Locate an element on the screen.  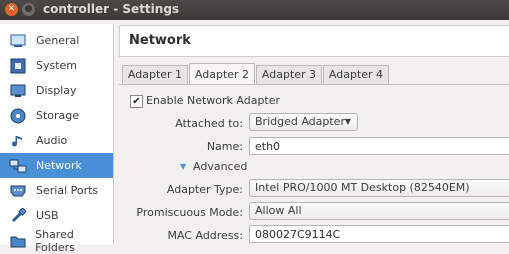
attached-to-select: Bridged Adapter ▼ is located at coordinates (303, 122).